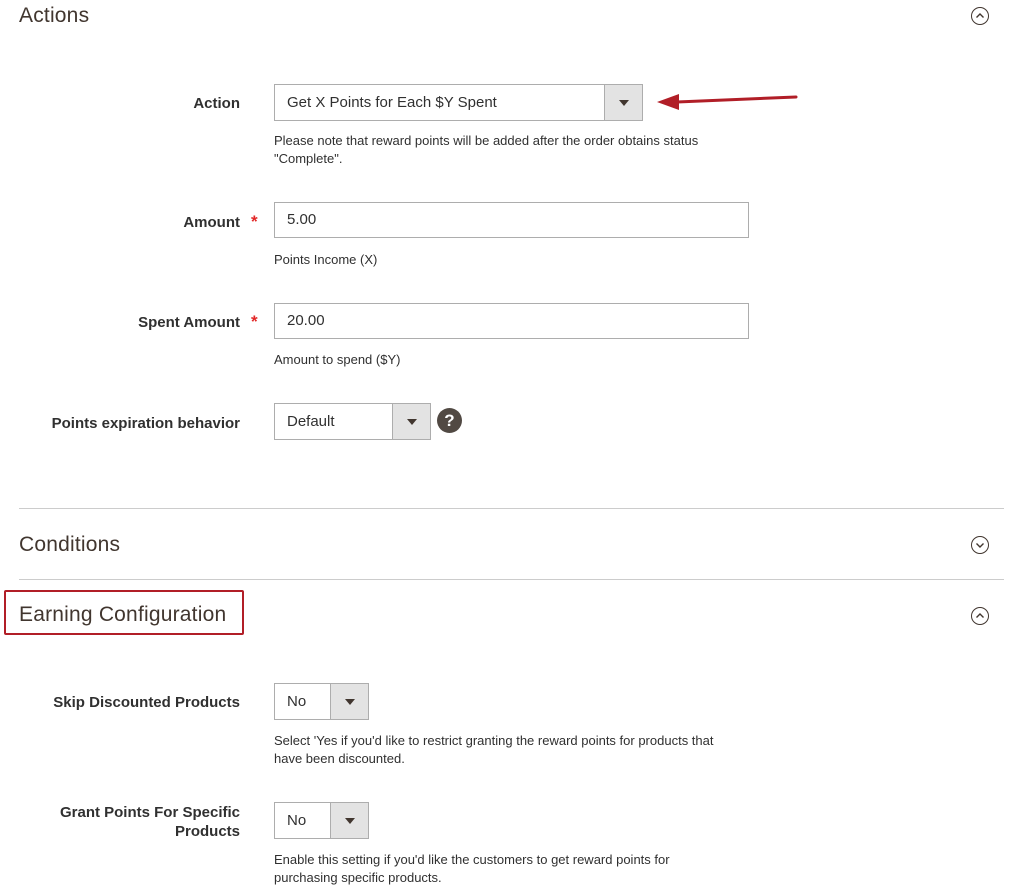  Describe the element at coordinates (511, 220) in the screenshot. I see `amount-input: 5.00` at that location.